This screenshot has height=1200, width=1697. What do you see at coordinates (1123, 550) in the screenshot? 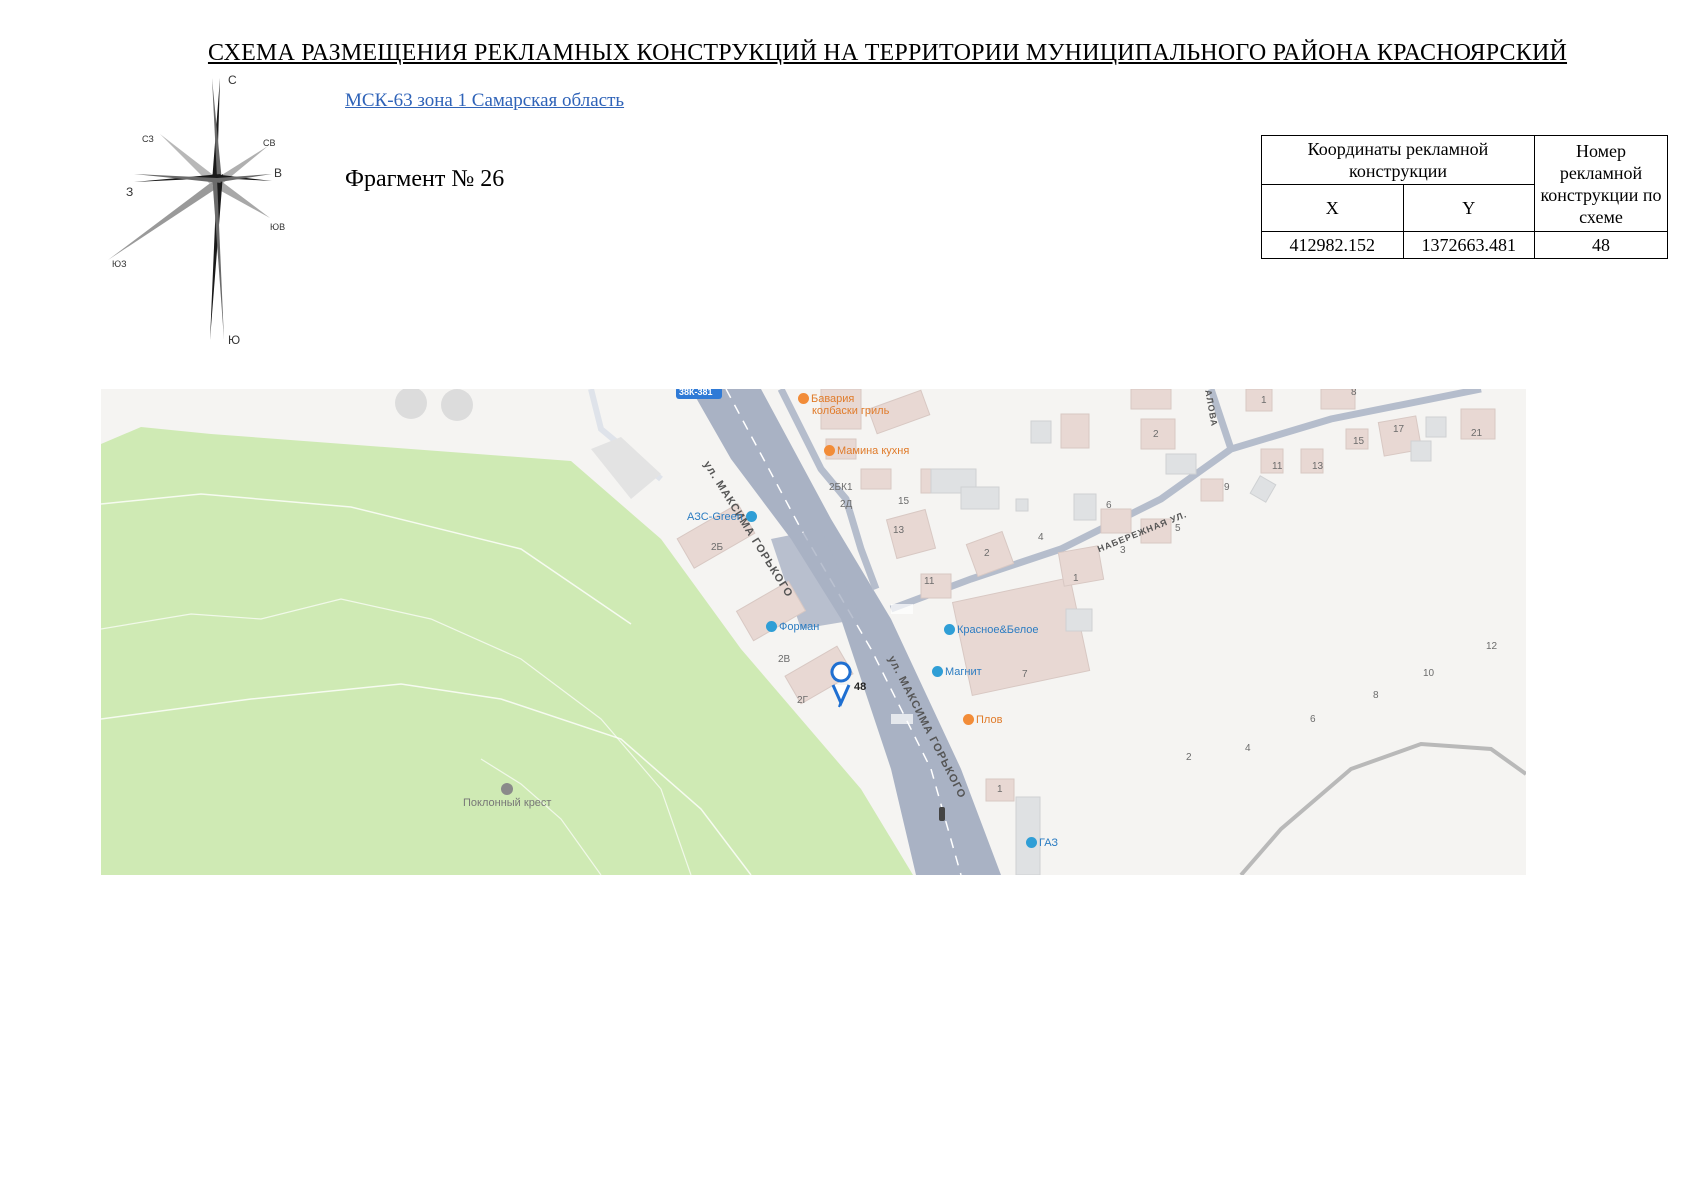
I see `building-number: 3` at bounding box center [1123, 550].